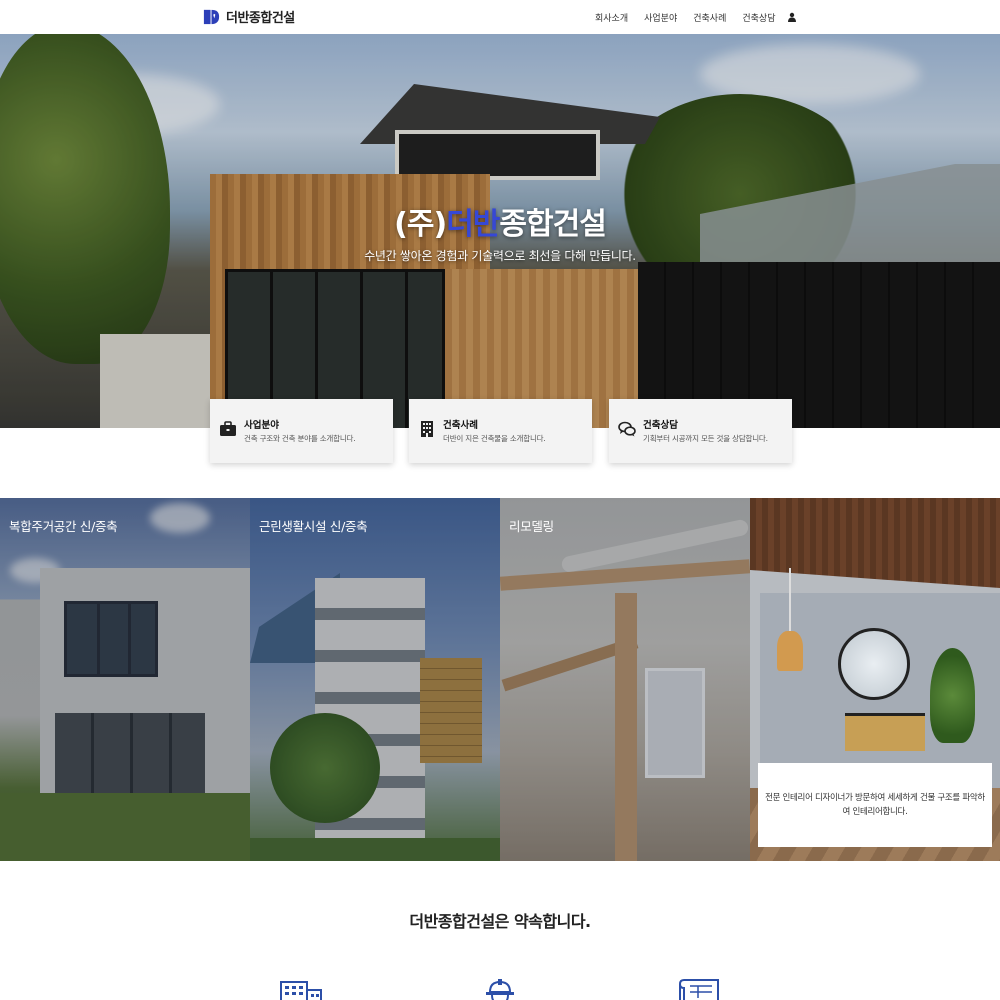 This screenshot has height=1000, width=1000. Describe the element at coordinates (301, 990) in the screenshot. I see `office-building-icon` at that location.